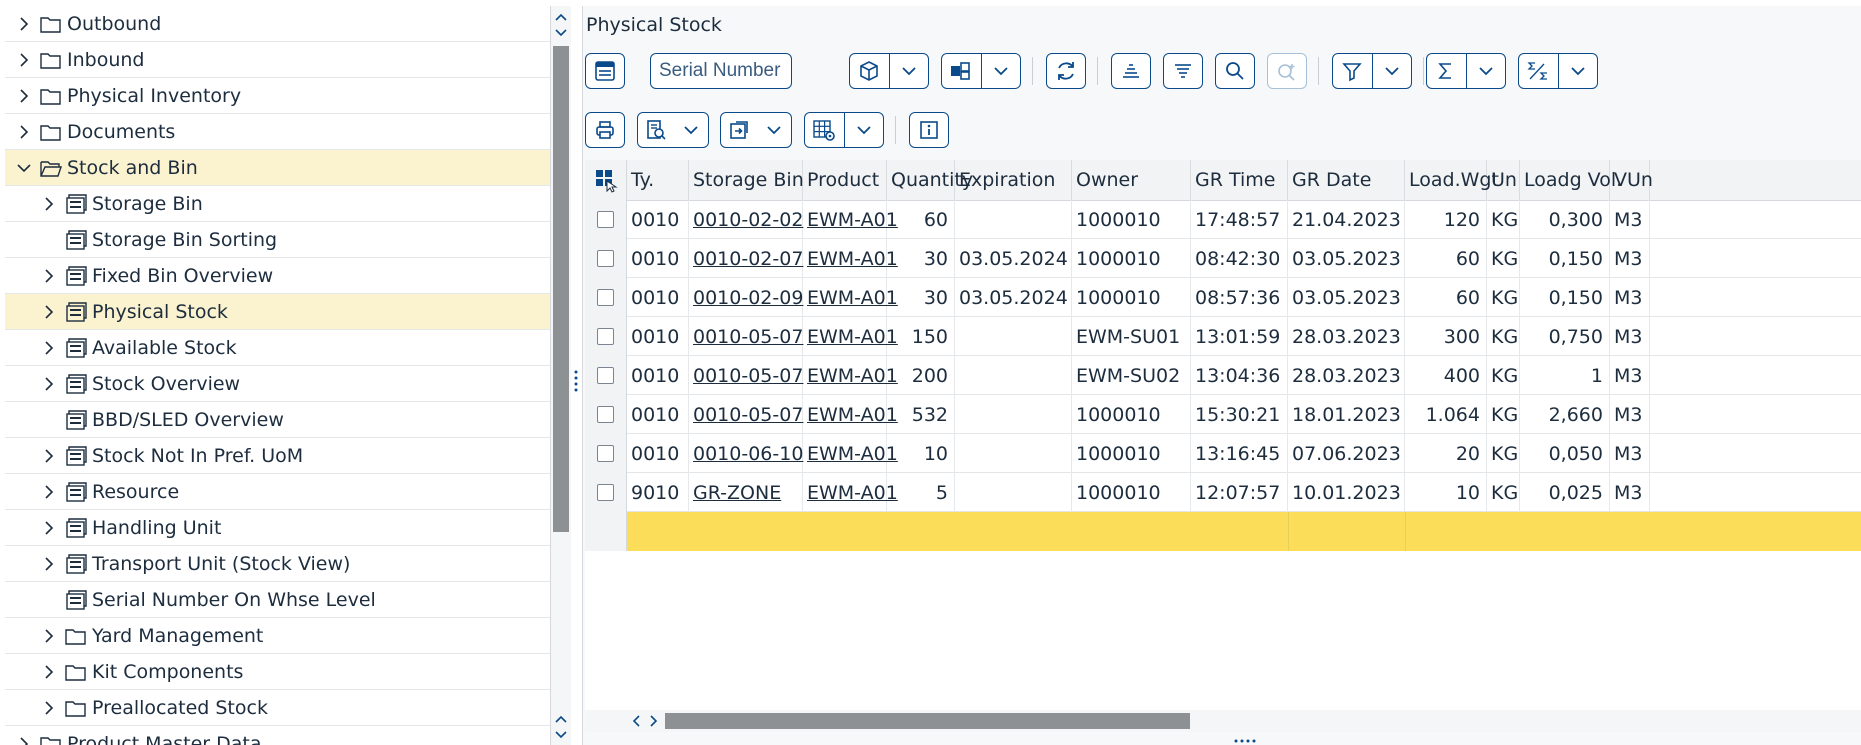 The width and height of the screenshot is (1861, 745). What do you see at coordinates (1631, 180) in the screenshot?
I see `col-volume-unit-header: VUn` at bounding box center [1631, 180].